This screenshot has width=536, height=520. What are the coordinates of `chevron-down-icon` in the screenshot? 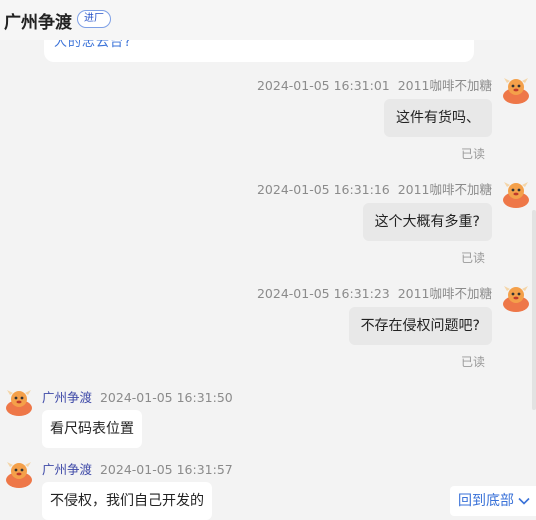 It's located at (524, 501).